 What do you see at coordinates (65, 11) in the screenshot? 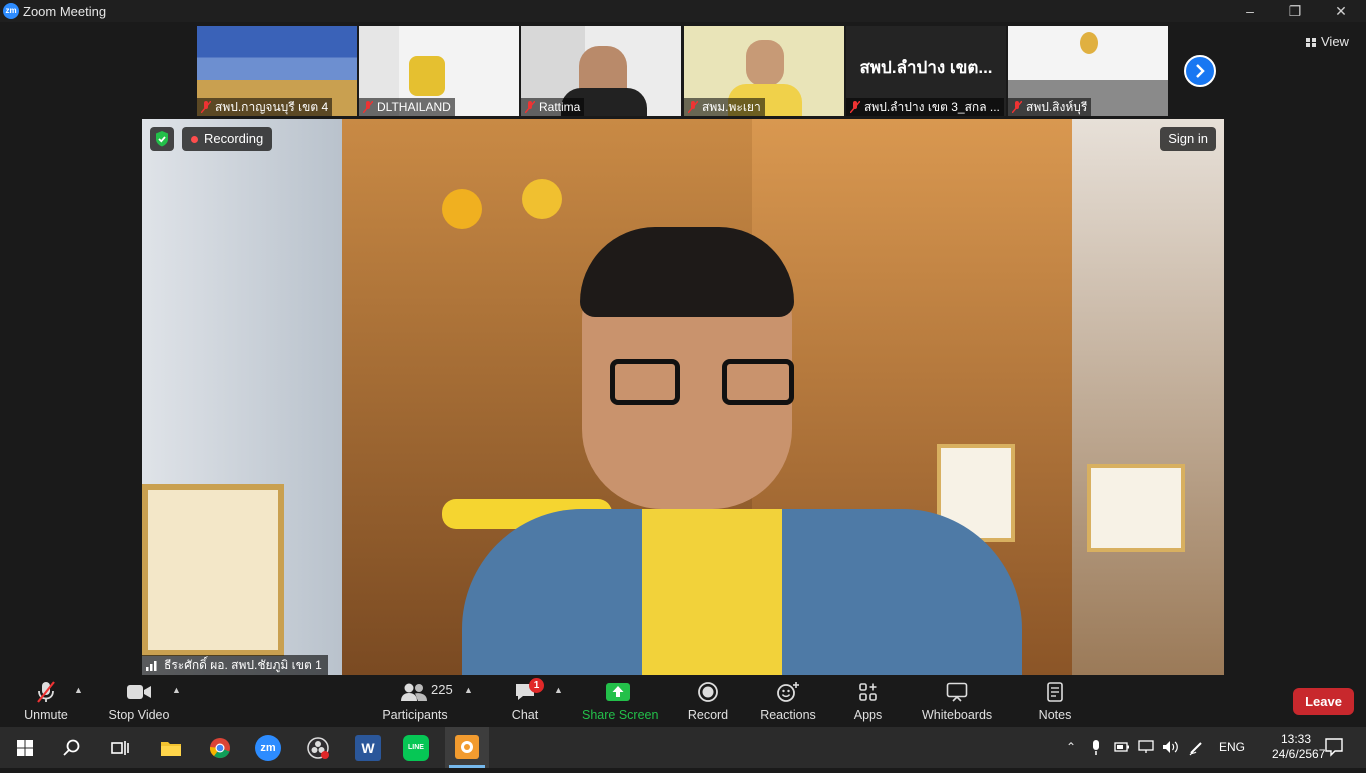
I see `window-title: Zoom Meeting` at bounding box center [65, 11].